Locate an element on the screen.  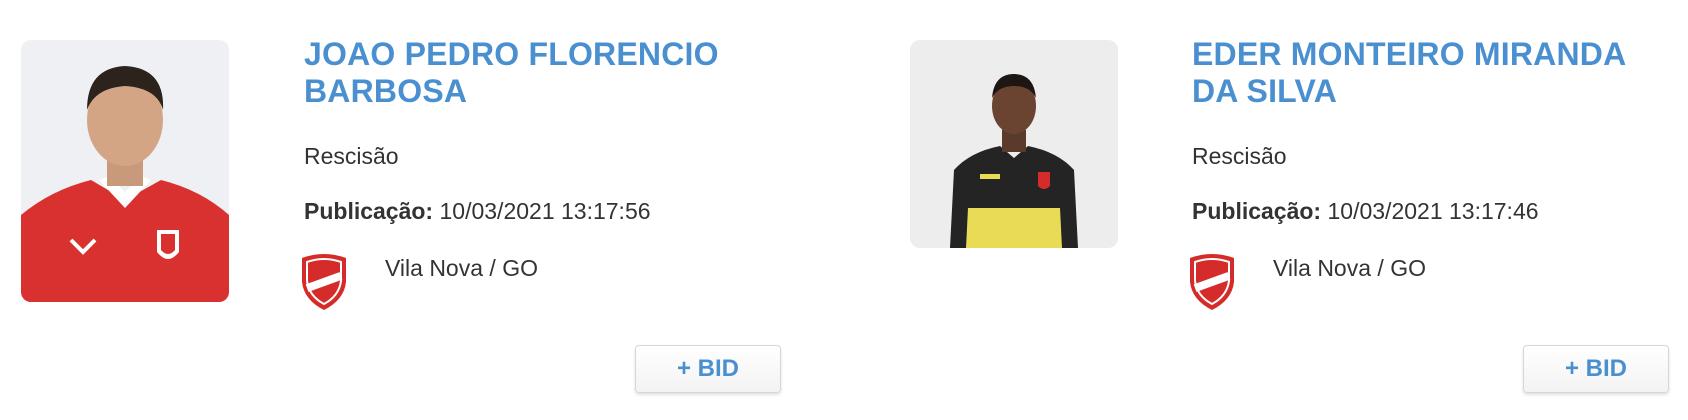
publication-info: Publicação: 10/03/2021 13:17:56 is located at coordinates (477, 211).